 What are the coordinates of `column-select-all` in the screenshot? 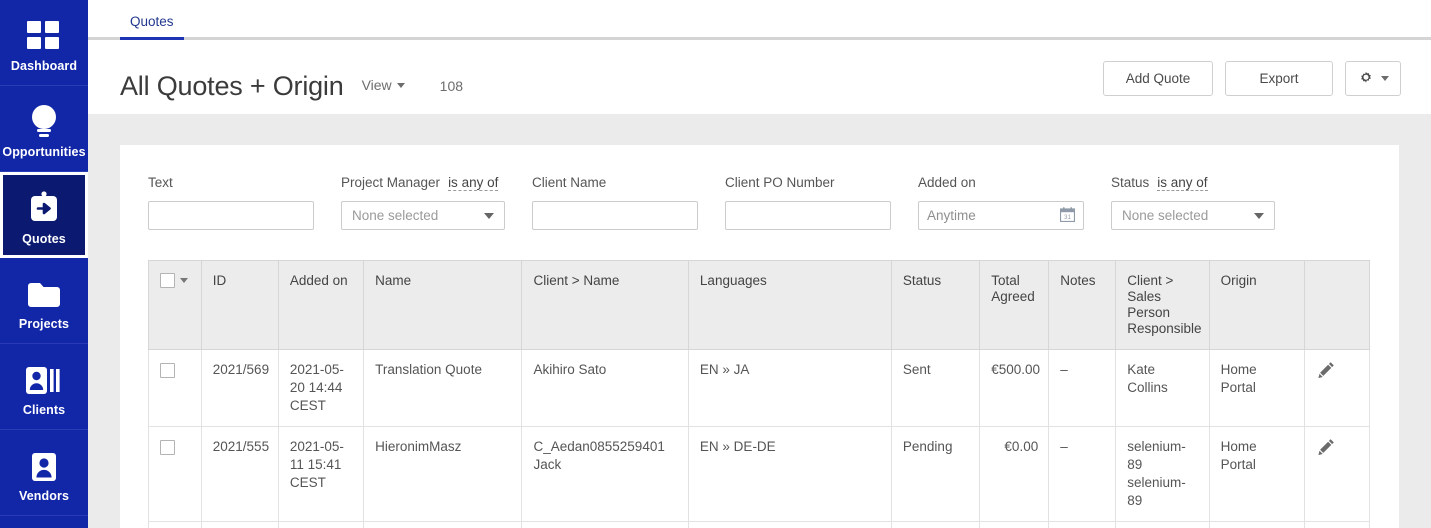 It's located at (175, 305).